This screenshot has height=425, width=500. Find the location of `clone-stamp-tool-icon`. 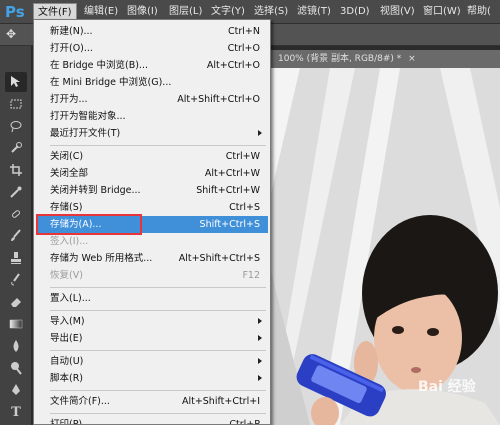

clone-stamp-tool-icon is located at coordinates (16, 258).